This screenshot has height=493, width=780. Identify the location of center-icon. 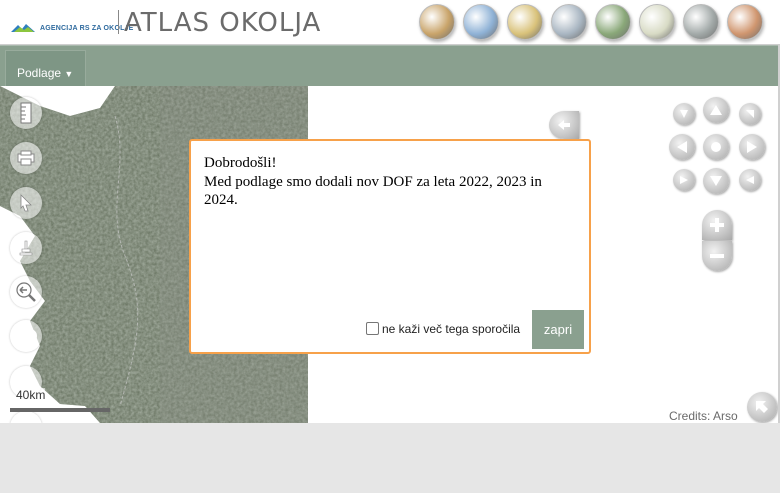
(716, 147).